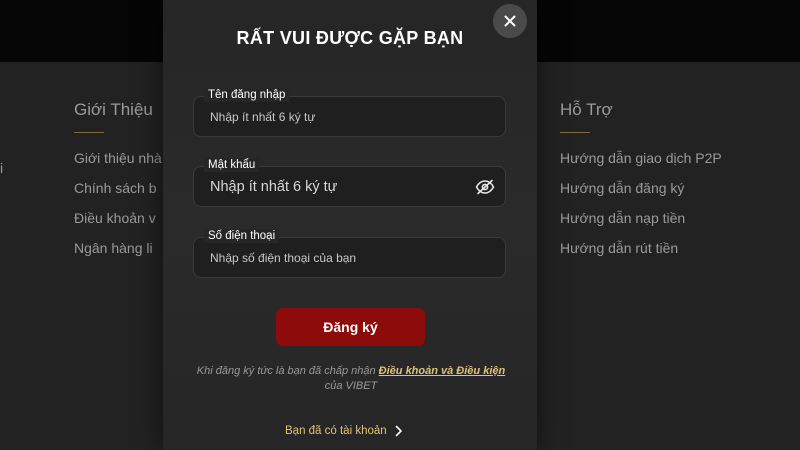 This screenshot has height=450, width=800. Describe the element at coordinates (232, 165) in the screenshot. I see `password-label: Mật khẩu` at that location.